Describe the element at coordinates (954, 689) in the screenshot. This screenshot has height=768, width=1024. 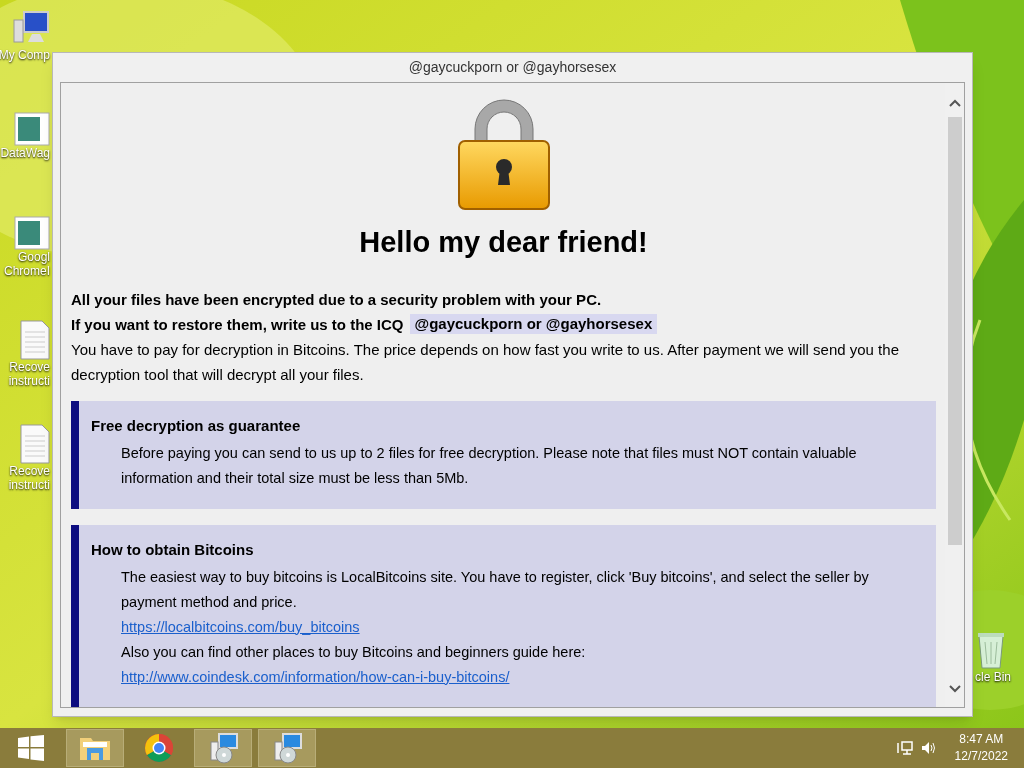
I see `scroll-down-icon` at that location.